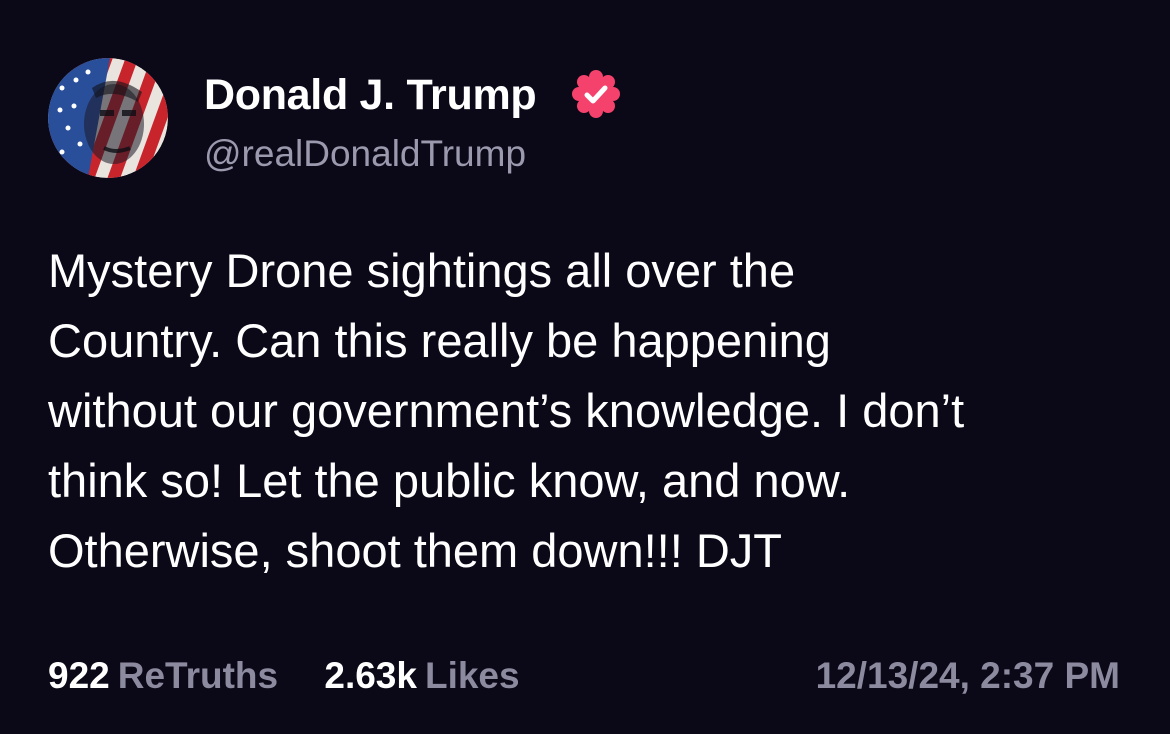 The image size is (1170, 734). Describe the element at coordinates (472, 675) in the screenshot. I see `likes-label: Likes` at that location.